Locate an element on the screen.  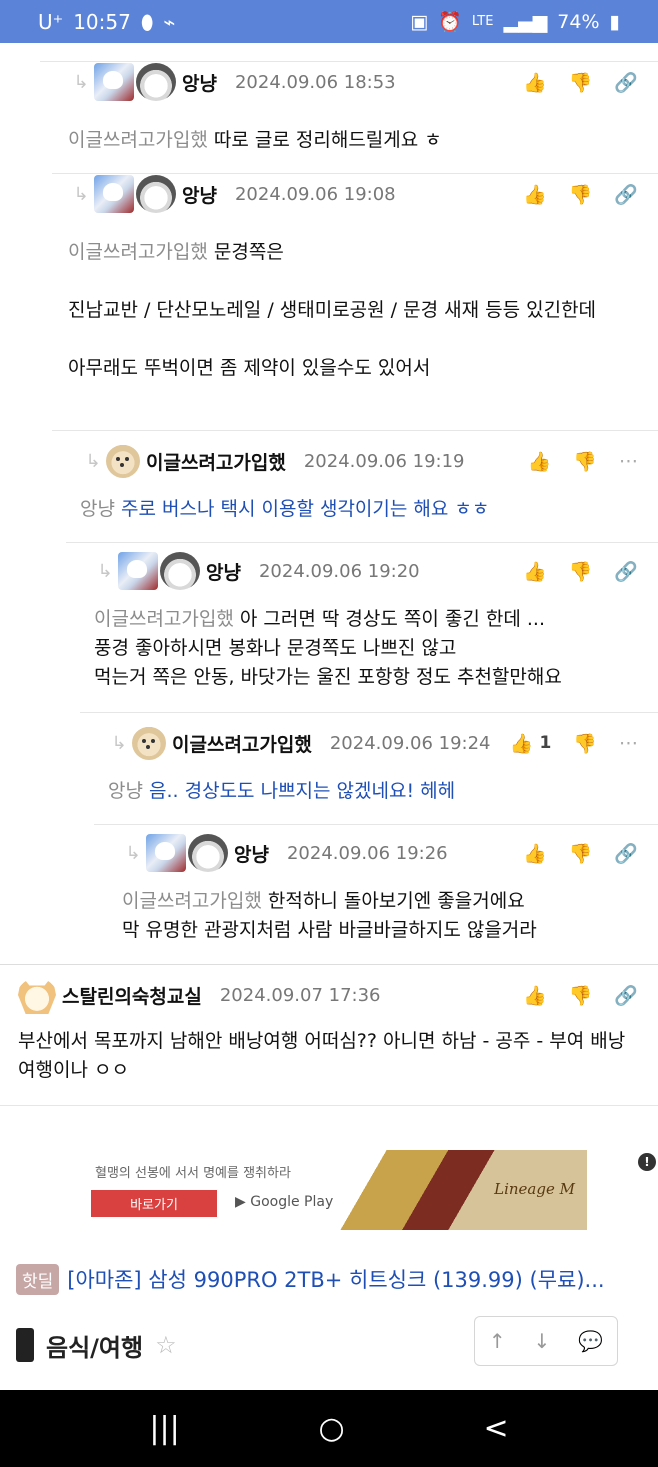
board-marker is located at coordinates (25, 1345).